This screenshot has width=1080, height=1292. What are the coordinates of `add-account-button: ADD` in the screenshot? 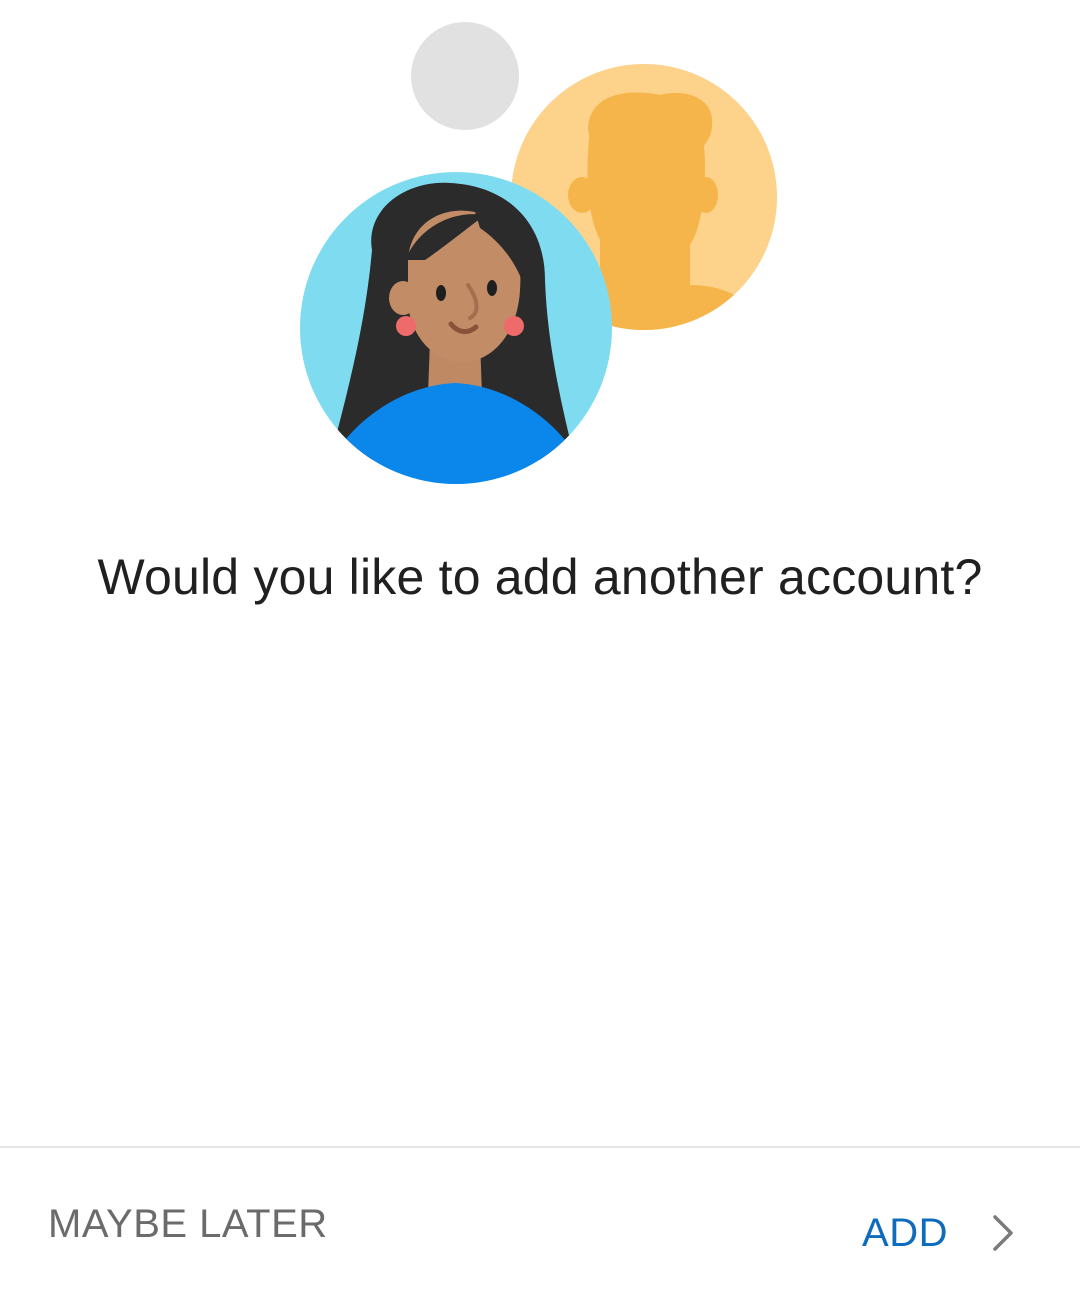 It's located at (939, 1233).